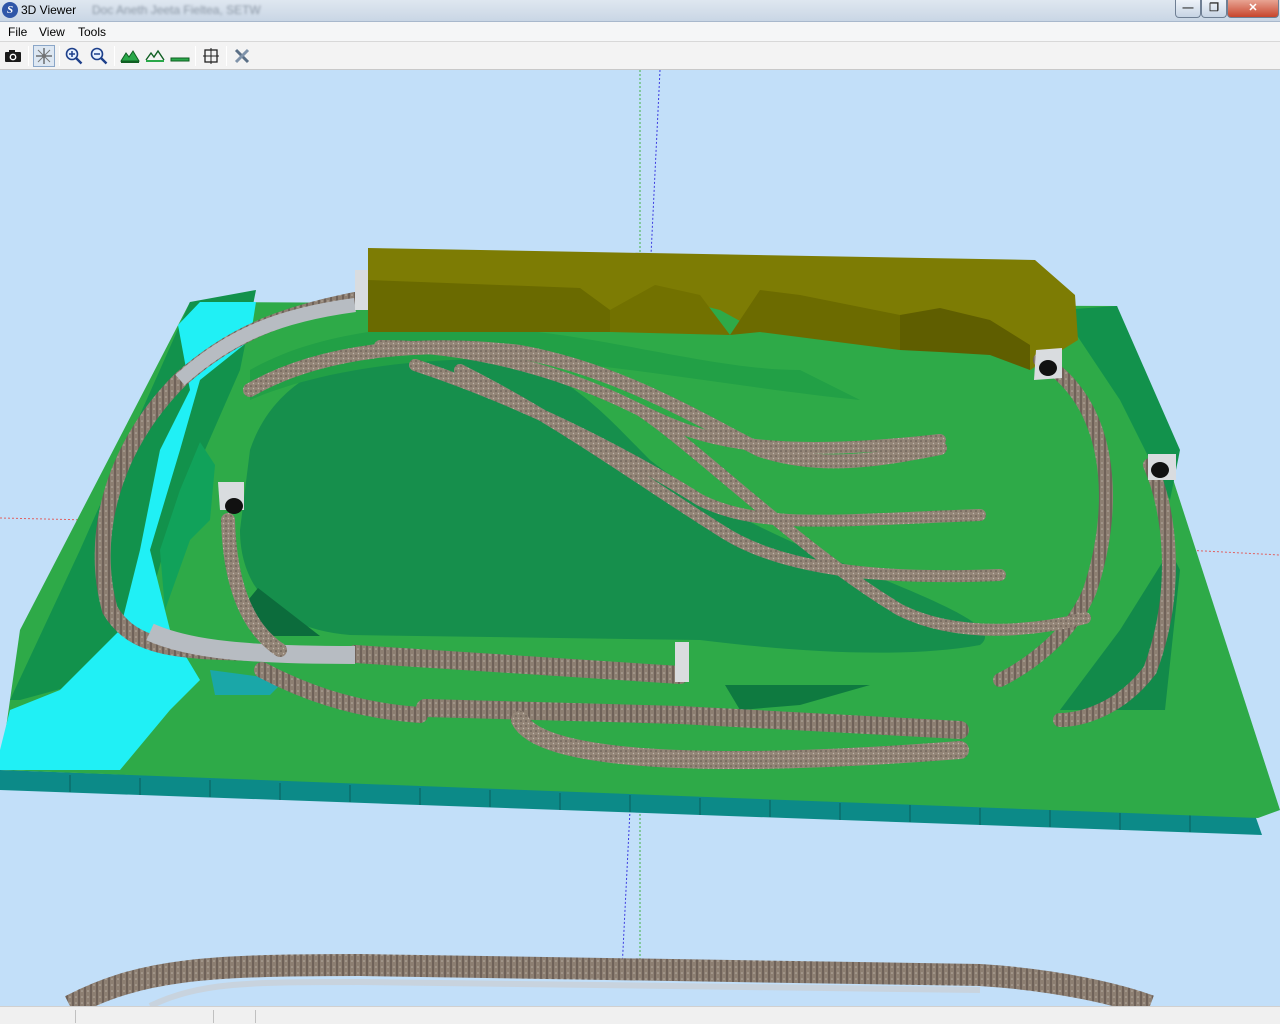 The width and height of the screenshot is (1280, 1024). What do you see at coordinates (489, 306) in the screenshot?
I see `hill-face` at bounding box center [489, 306].